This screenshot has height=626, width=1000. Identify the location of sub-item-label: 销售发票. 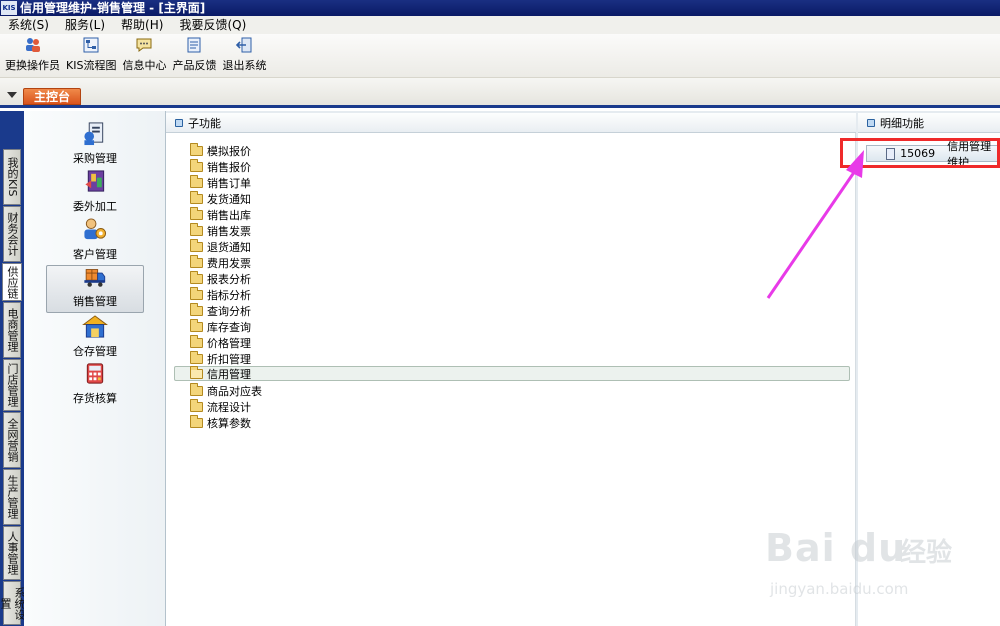
(229, 231).